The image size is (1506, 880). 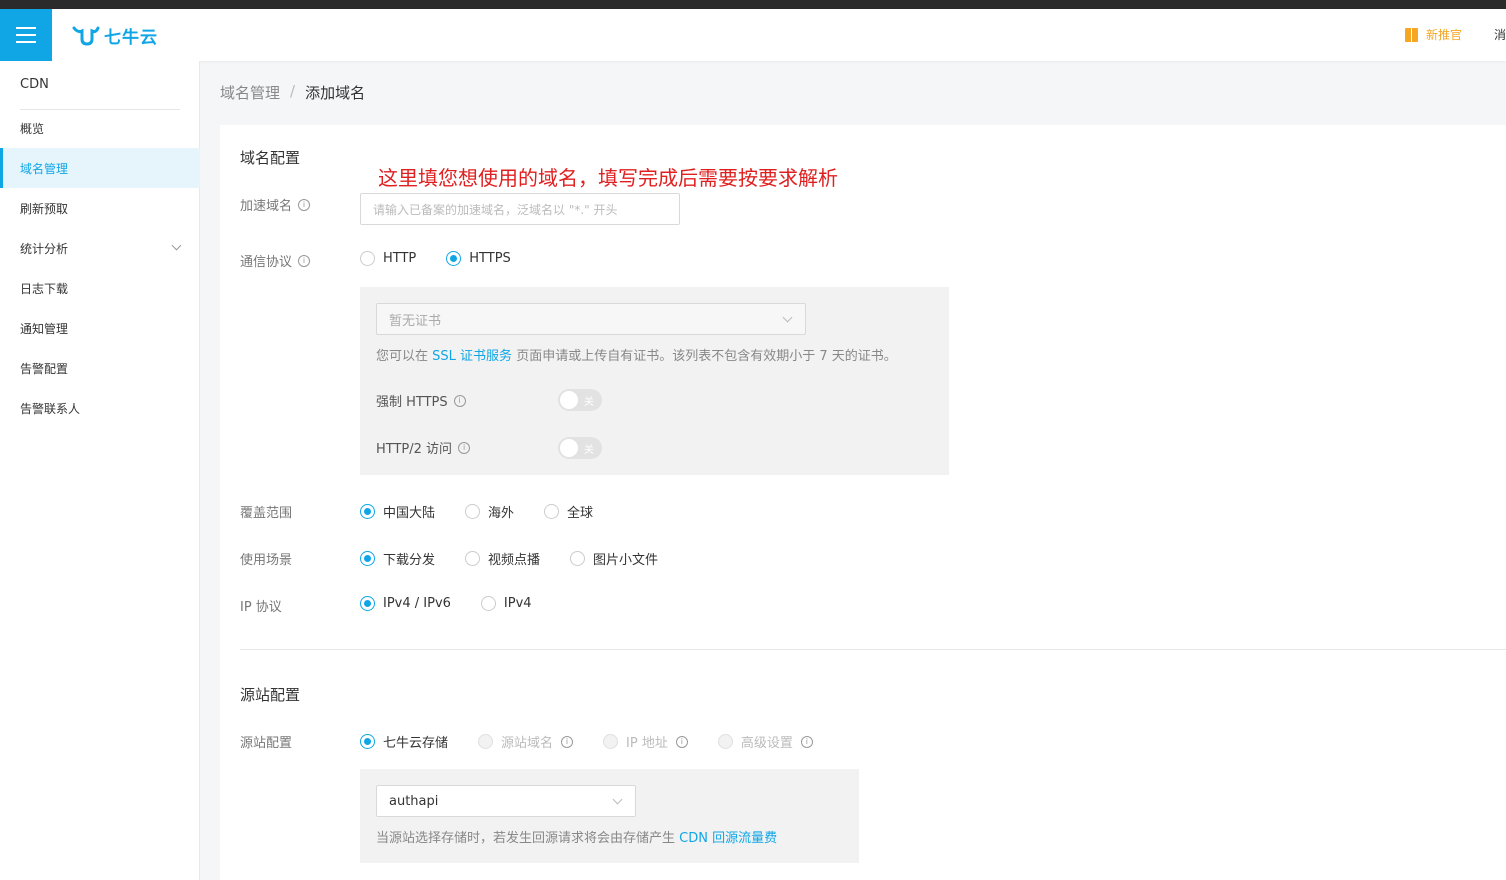 What do you see at coordinates (517, 603) in the screenshot?
I see `radio-label: IPv4` at bounding box center [517, 603].